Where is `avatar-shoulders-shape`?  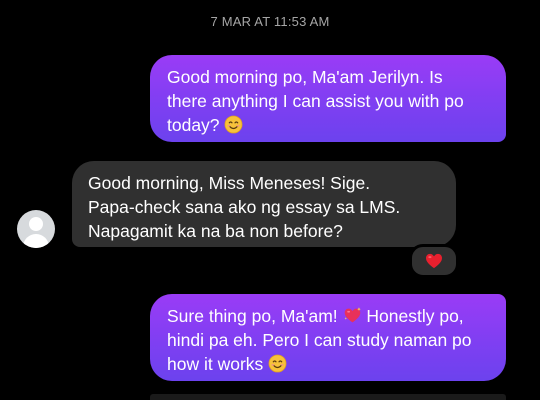 avatar-shoulders-shape is located at coordinates (36, 241).